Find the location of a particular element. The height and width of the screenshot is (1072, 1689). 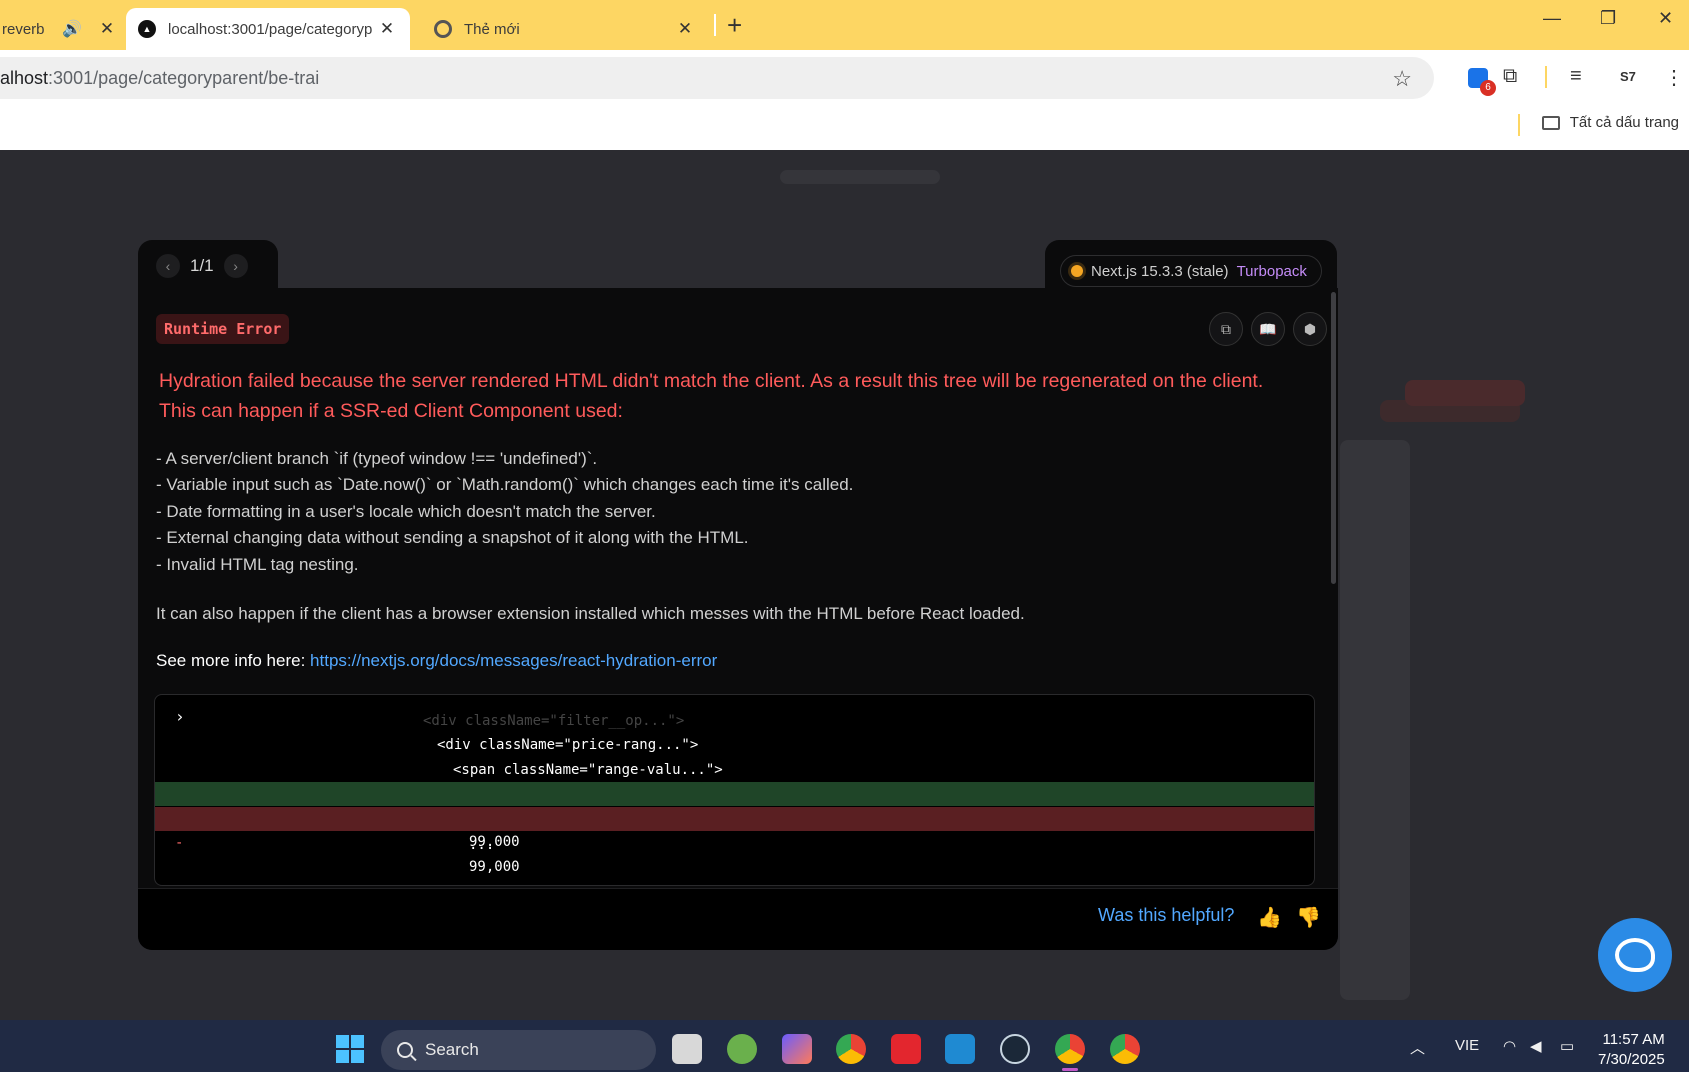

tab-title: Thẻ mới is located at coordinates (492, 29).